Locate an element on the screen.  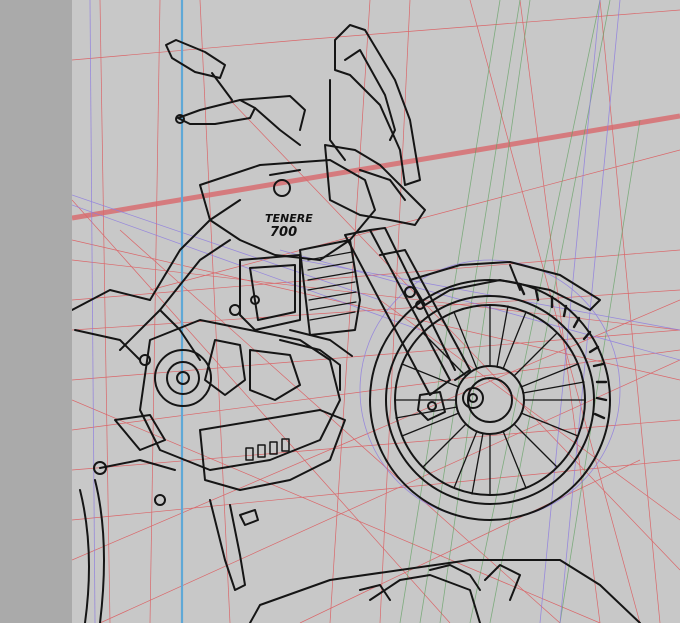
logo-line-2: 700 is located at coordinates (283, 232).